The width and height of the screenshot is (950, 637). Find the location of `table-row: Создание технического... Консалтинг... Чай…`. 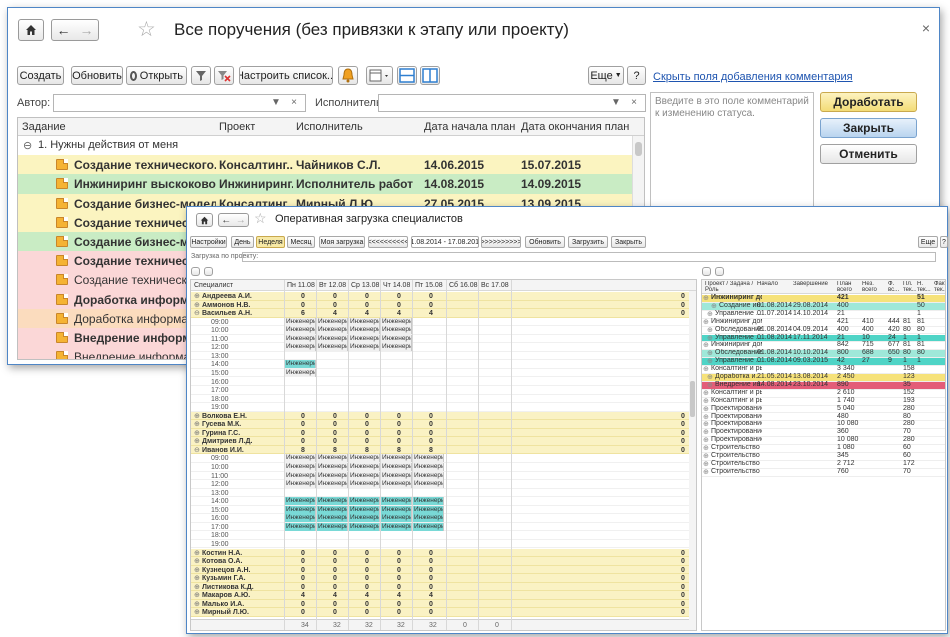

table-row: Создание технического... Консалтинг... Чай… is located at coordinates (326, 165).